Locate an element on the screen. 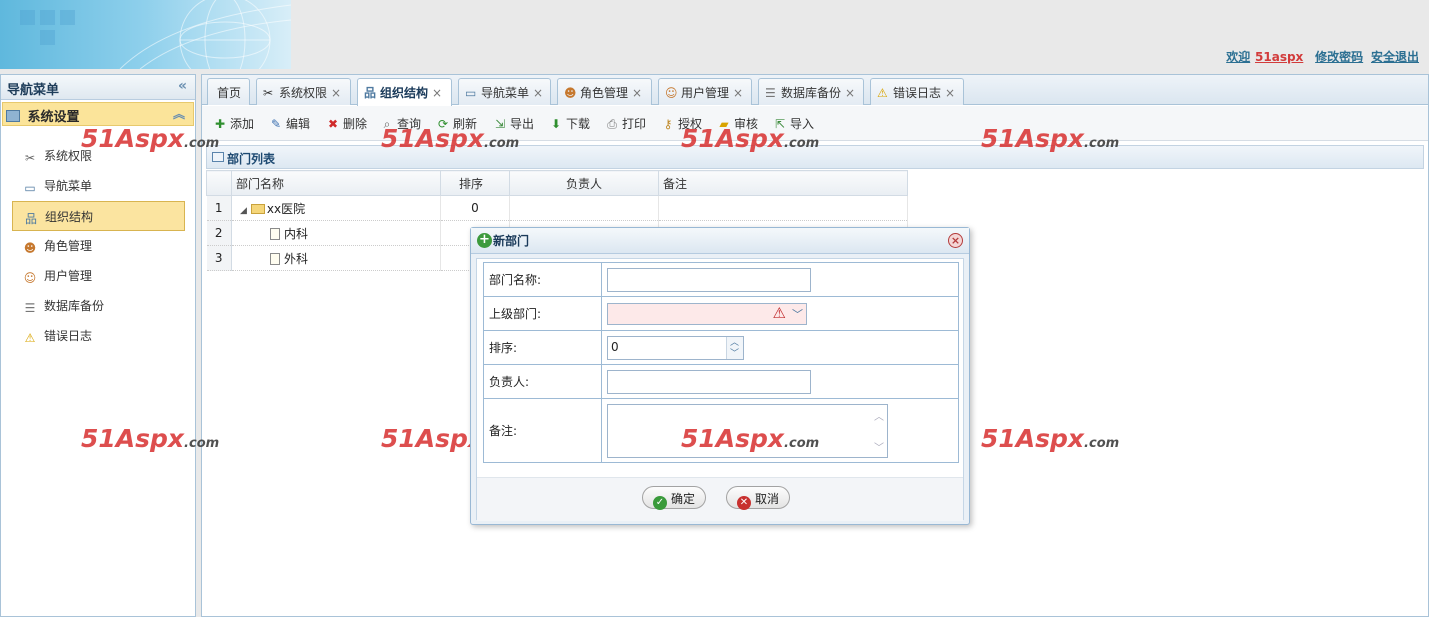 The height and width of the screenshot is (617, 1429). audit-label: 审核 is located at coordinates (746, 124).